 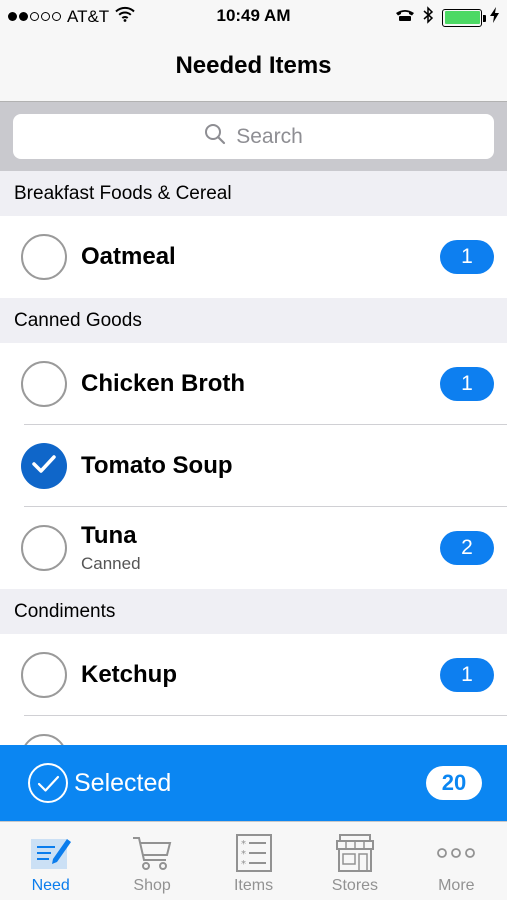 I want to click on tab-need: Need, so click(x=50, y=861).